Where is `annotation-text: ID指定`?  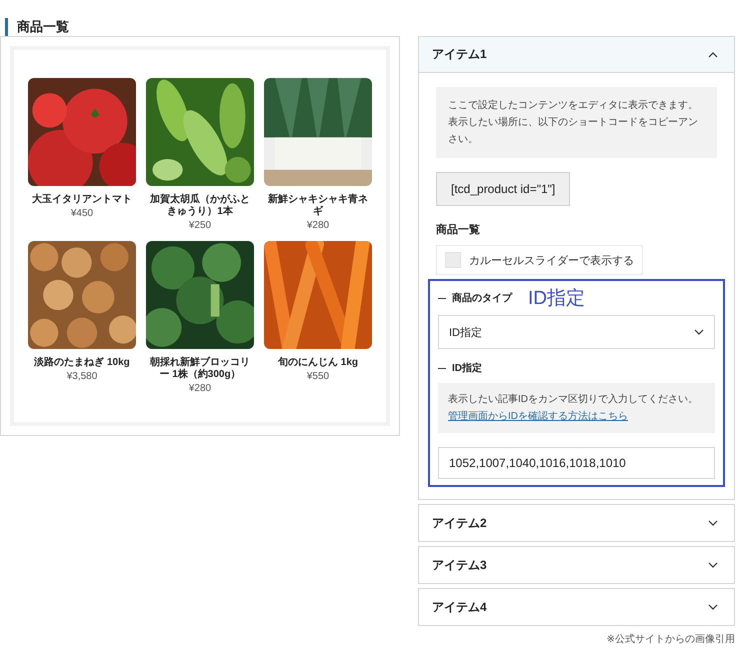
annotation-text: ID指定 is located at coordinates (556, 299).